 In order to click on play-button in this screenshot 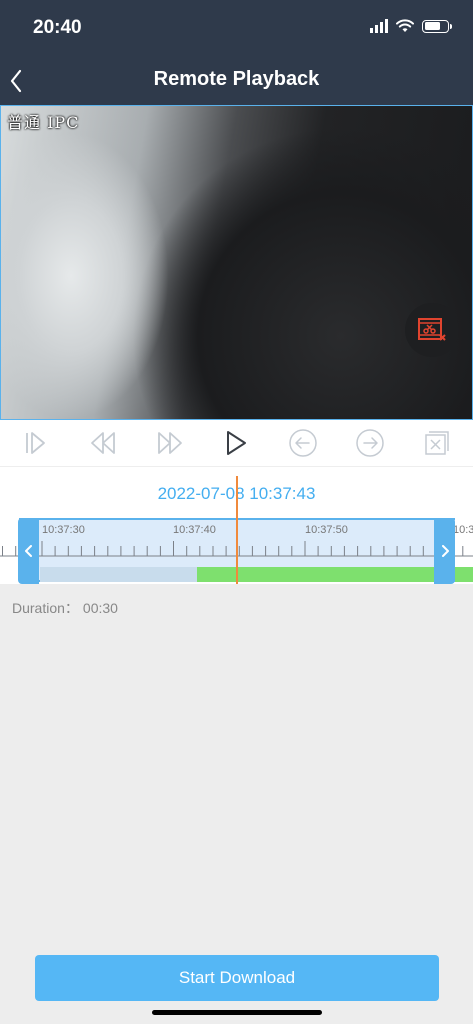, I will do `click(236, 443)`.